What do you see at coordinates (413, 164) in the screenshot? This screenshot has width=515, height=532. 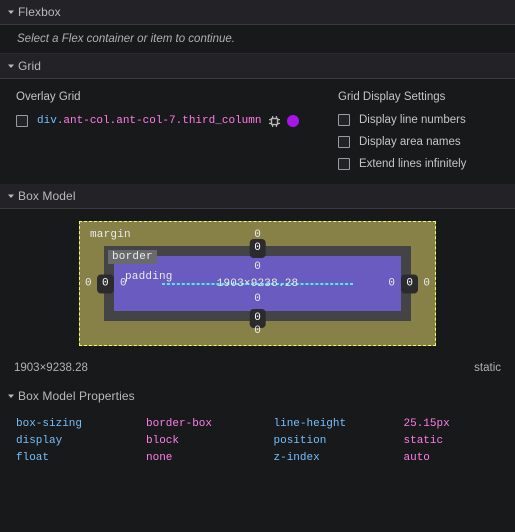 I see `extend-lines-infinitely-label: Extend lines infinitely` at bounding box center [413, 164].